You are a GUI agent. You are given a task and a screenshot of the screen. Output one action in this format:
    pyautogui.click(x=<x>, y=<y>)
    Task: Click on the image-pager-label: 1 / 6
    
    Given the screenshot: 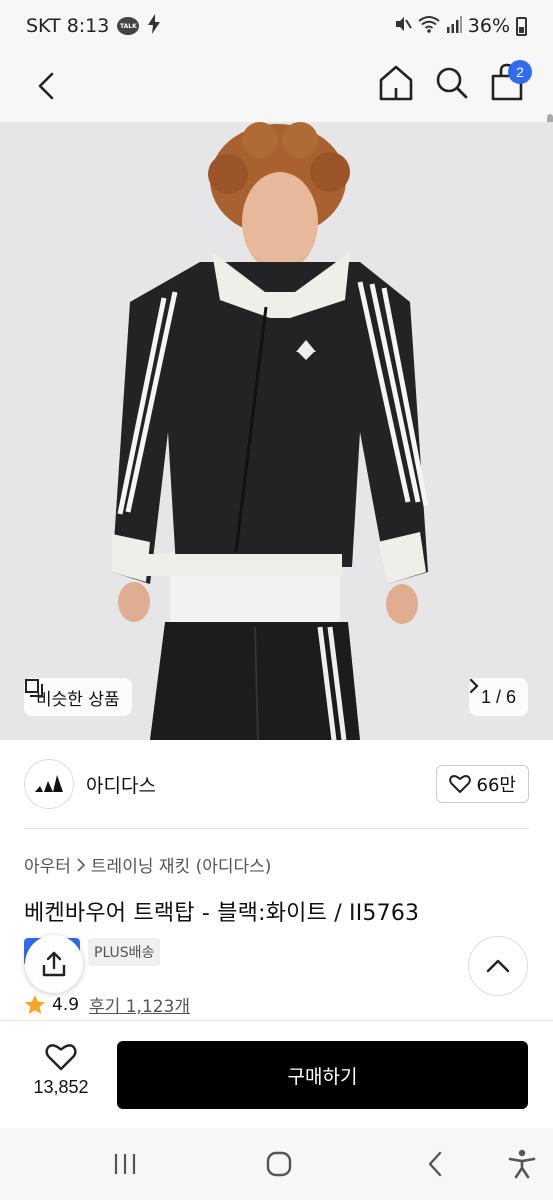 What is the action you would take?
    pyautogui.click(x=498, y=696)
    